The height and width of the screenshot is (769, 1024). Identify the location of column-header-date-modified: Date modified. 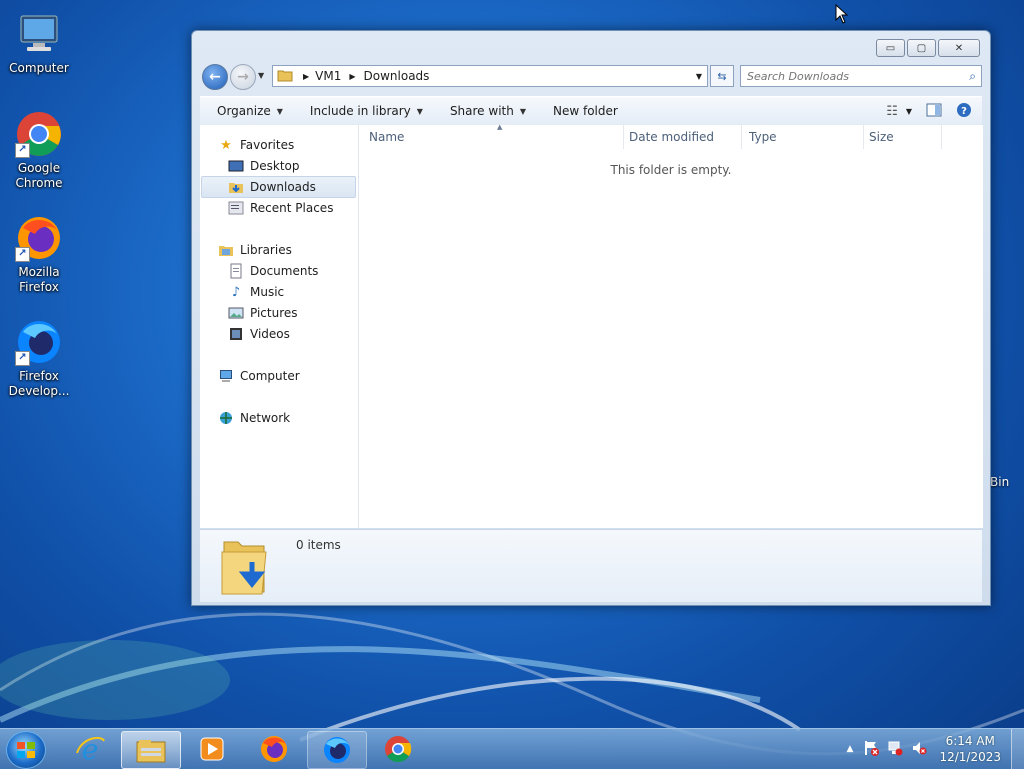
(682, 137).